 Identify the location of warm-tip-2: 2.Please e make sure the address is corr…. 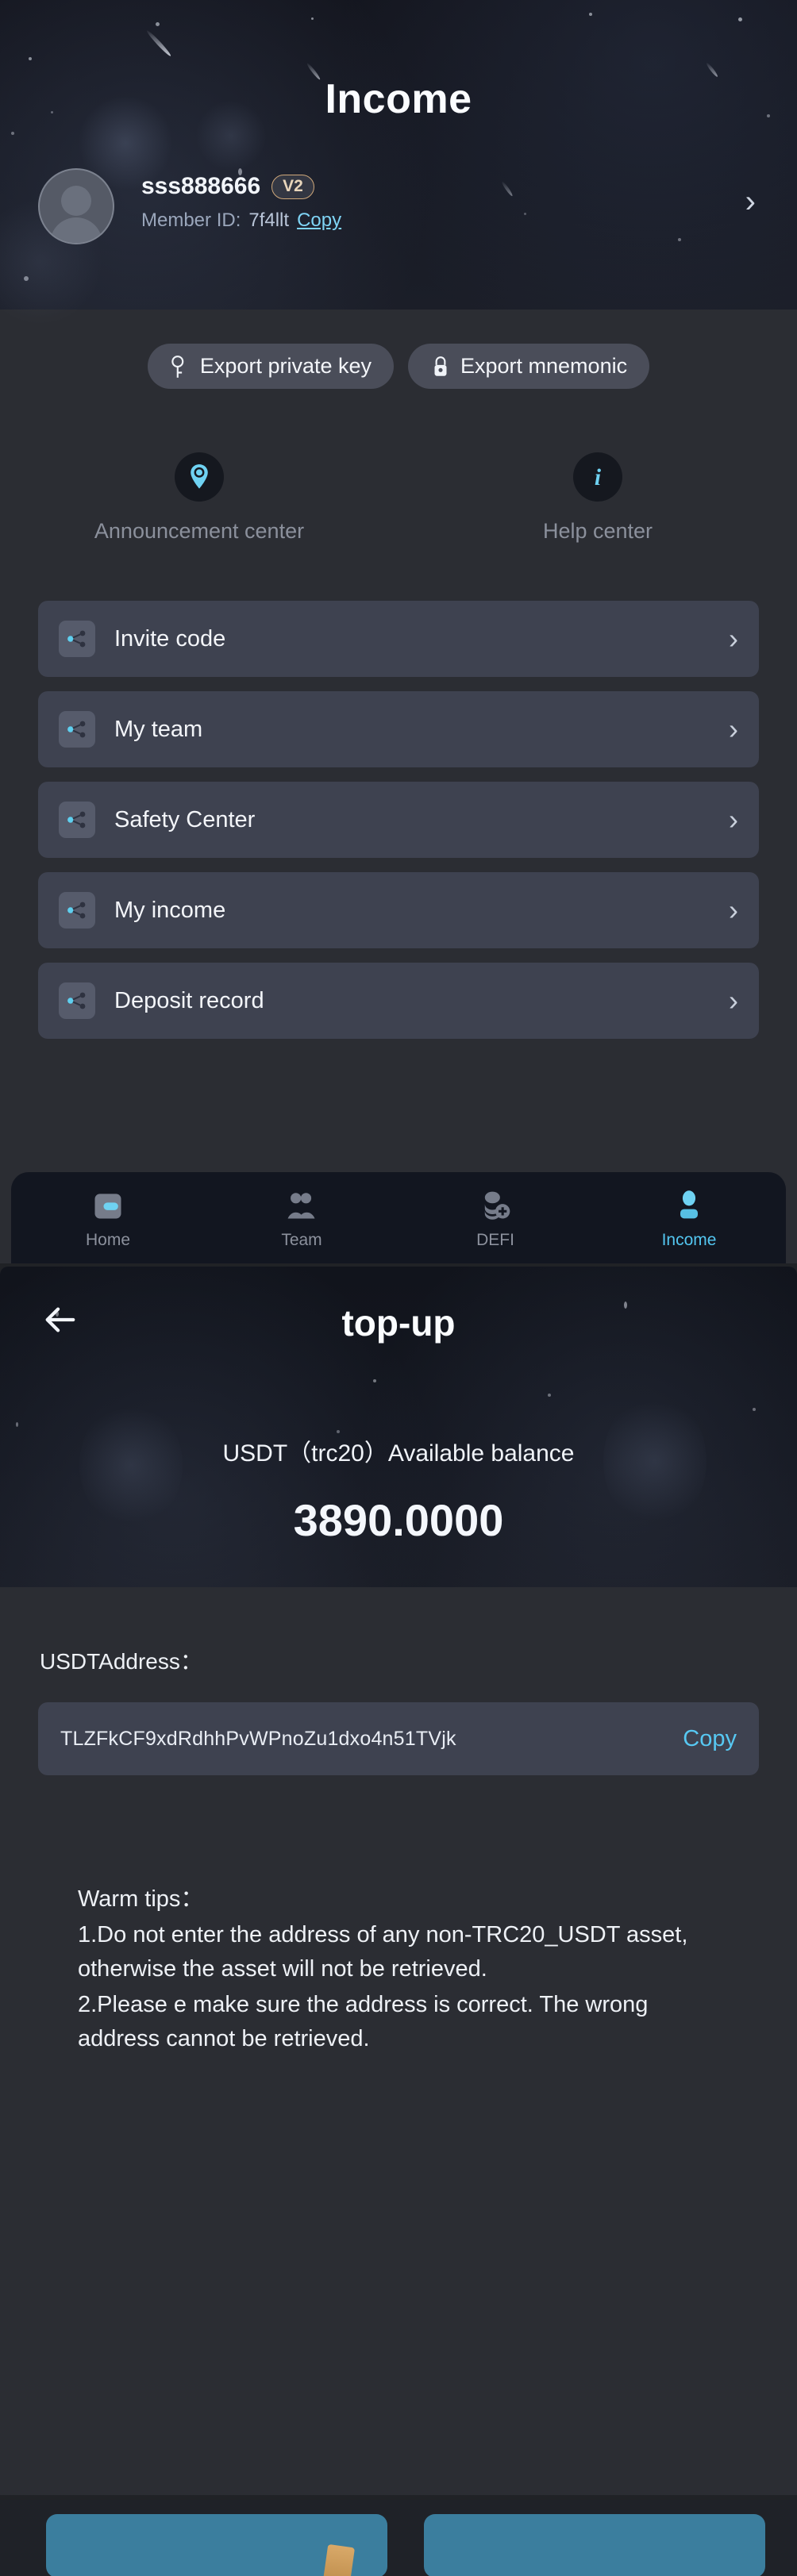
(363, 2021).